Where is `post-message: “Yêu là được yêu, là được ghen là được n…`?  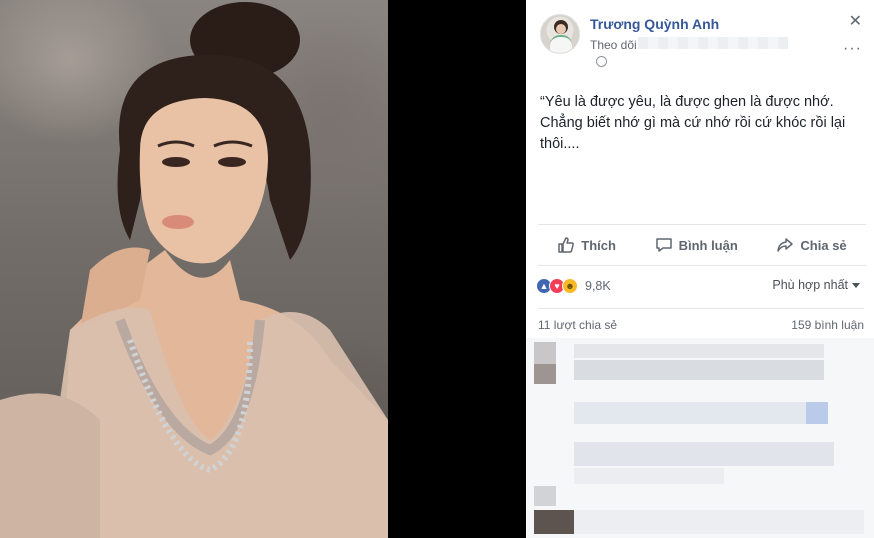 post-message: “Yêu là được yêu, là được ghen là được n… is located at coordinates (693, 123).